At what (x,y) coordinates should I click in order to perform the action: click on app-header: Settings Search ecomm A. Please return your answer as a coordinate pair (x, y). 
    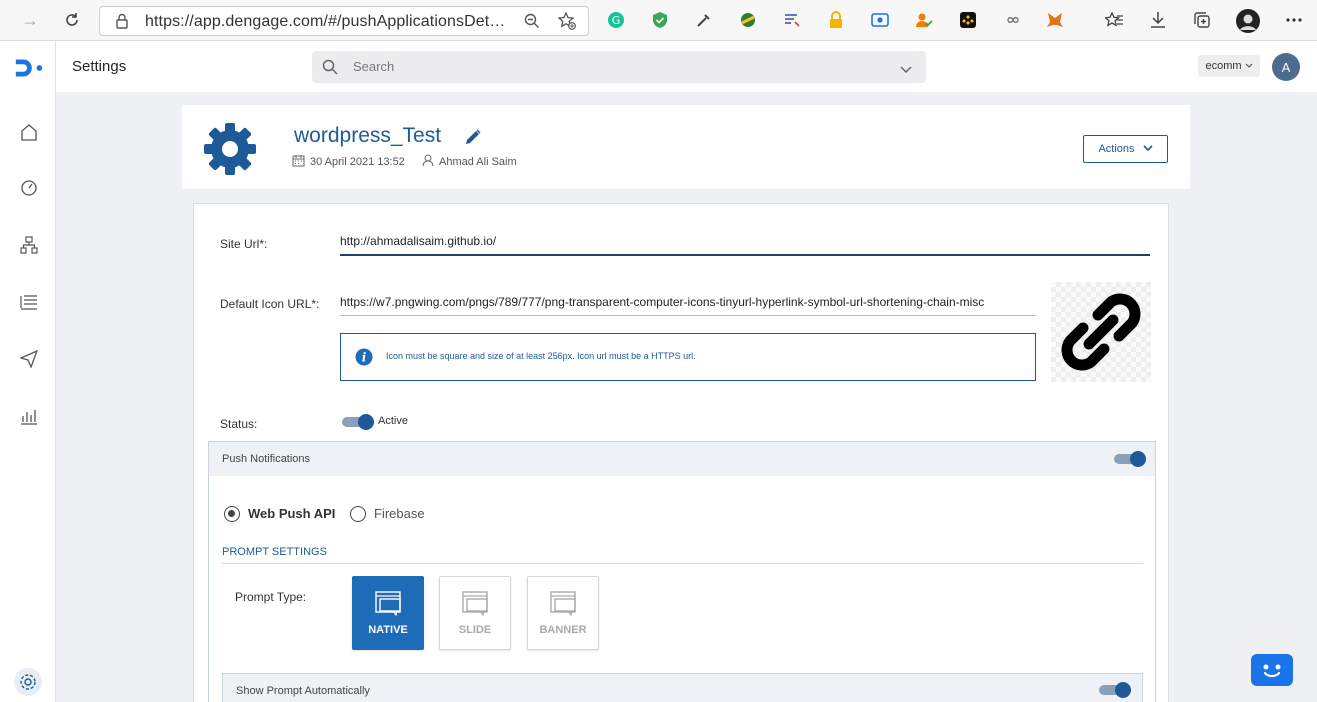
    Looking at the image, I should click on (686, 66).